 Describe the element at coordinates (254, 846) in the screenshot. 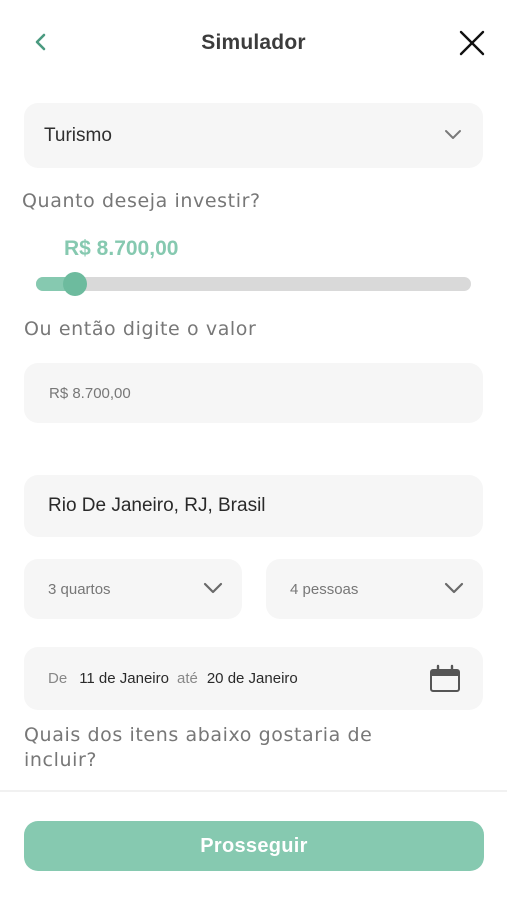

I see `proceed-button: Prosseguir` at that location.